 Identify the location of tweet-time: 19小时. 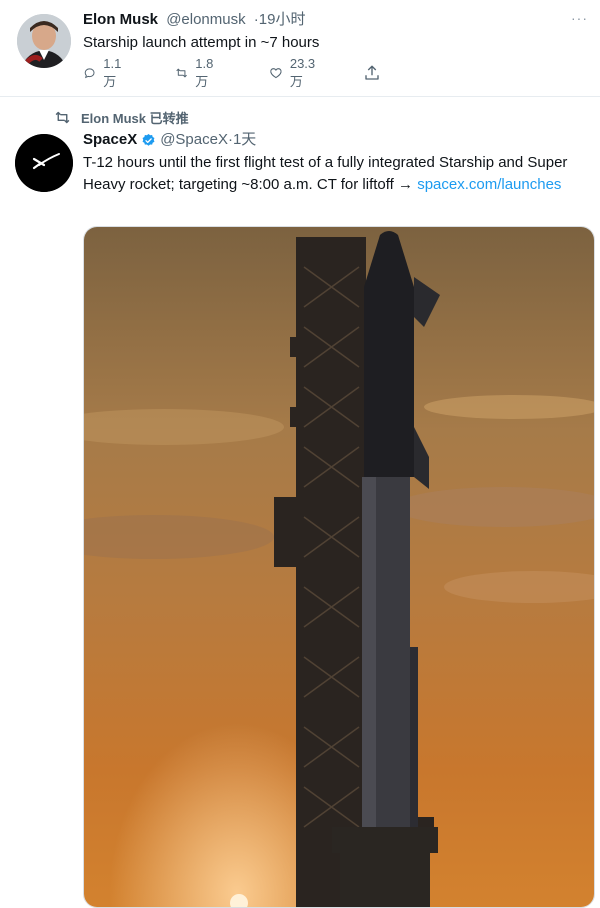
(282, 19).